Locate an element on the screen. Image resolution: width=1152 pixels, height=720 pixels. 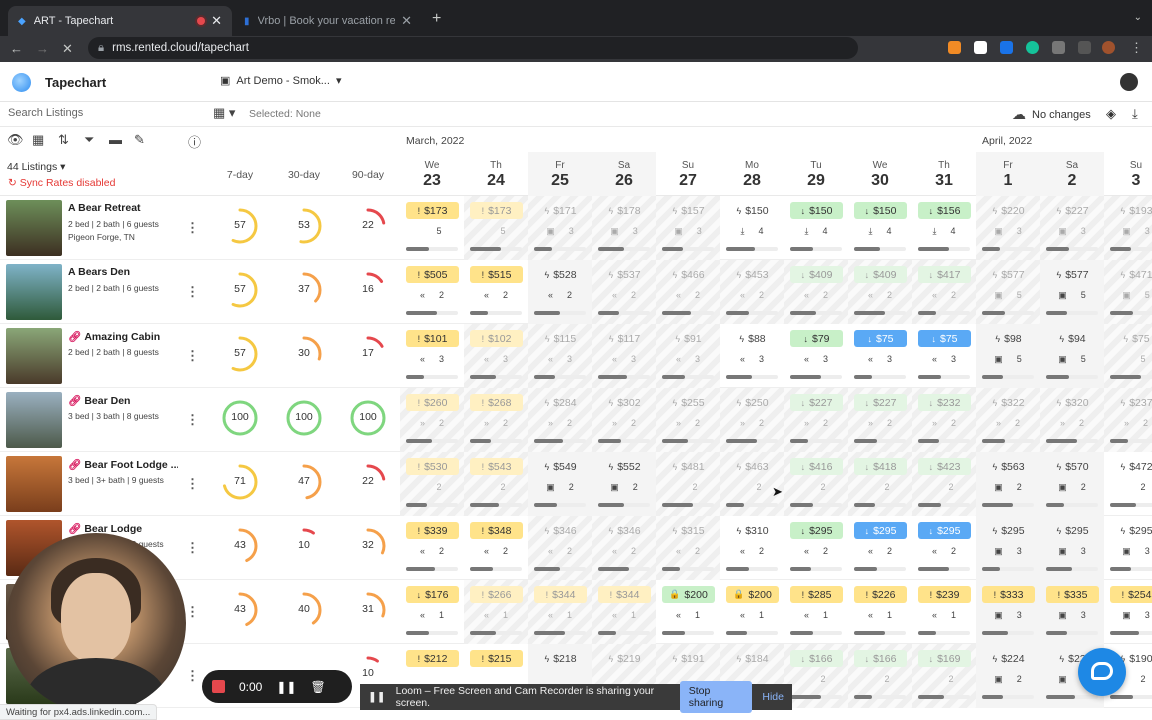
rate-cell: ϟ $224 ▣ 2 is located at coordinates (1008, 676).